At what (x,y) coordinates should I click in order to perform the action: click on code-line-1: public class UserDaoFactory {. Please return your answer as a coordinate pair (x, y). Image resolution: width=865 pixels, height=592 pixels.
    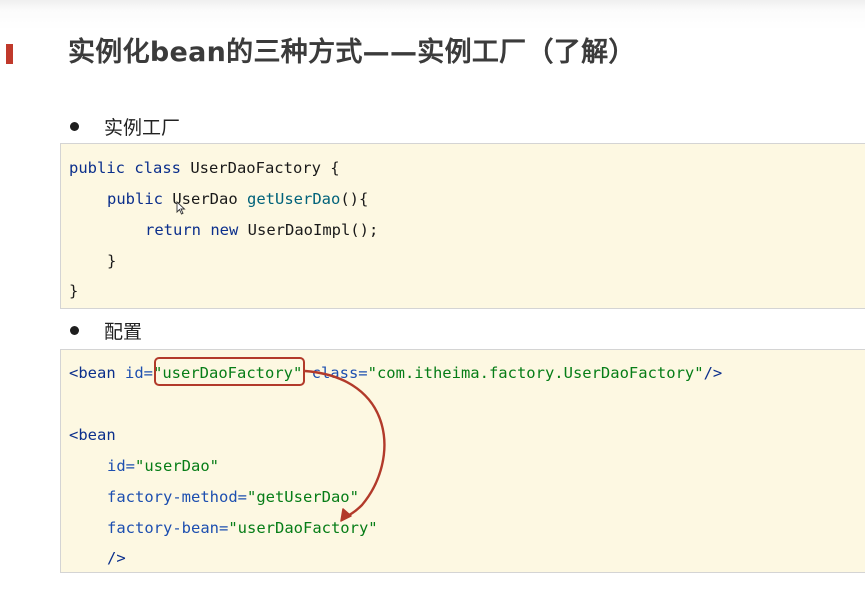
    Looking at the image, I should click on (204, 168).